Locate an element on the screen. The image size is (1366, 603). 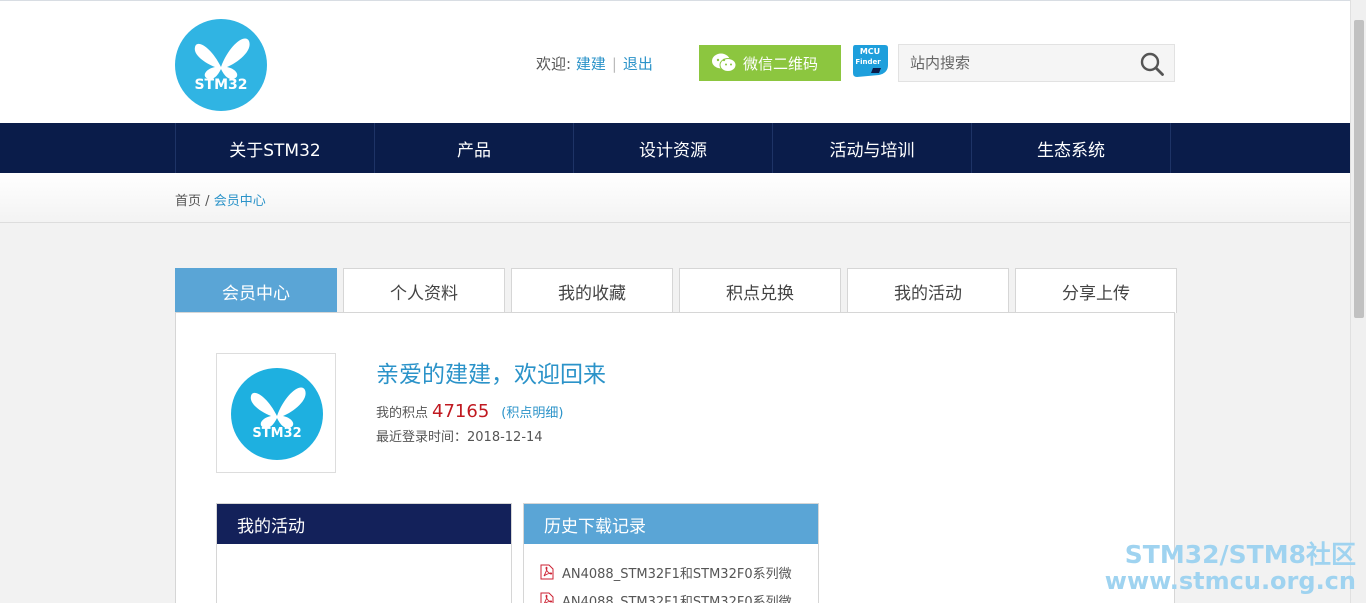
points-line: 我的积点 47165 (积点明细) is located at coordinates (469, 411).